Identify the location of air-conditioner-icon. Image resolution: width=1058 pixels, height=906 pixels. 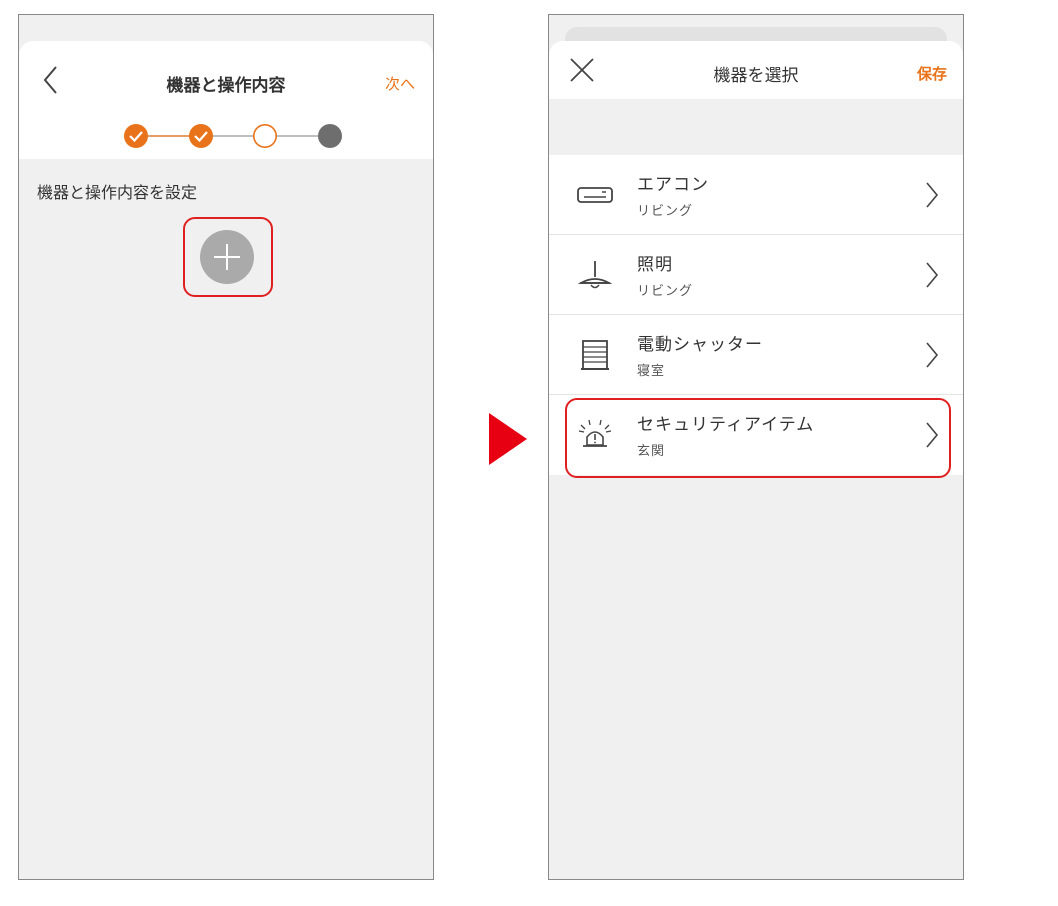
(595, 195).